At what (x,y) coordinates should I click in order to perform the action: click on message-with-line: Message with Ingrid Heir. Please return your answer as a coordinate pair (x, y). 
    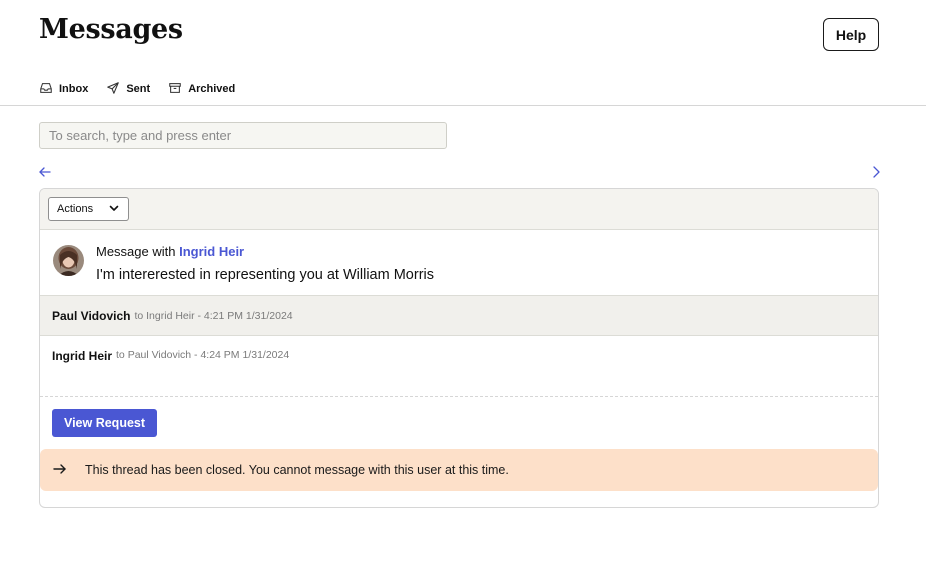
    Looking at the image, I should click on (170, 251).